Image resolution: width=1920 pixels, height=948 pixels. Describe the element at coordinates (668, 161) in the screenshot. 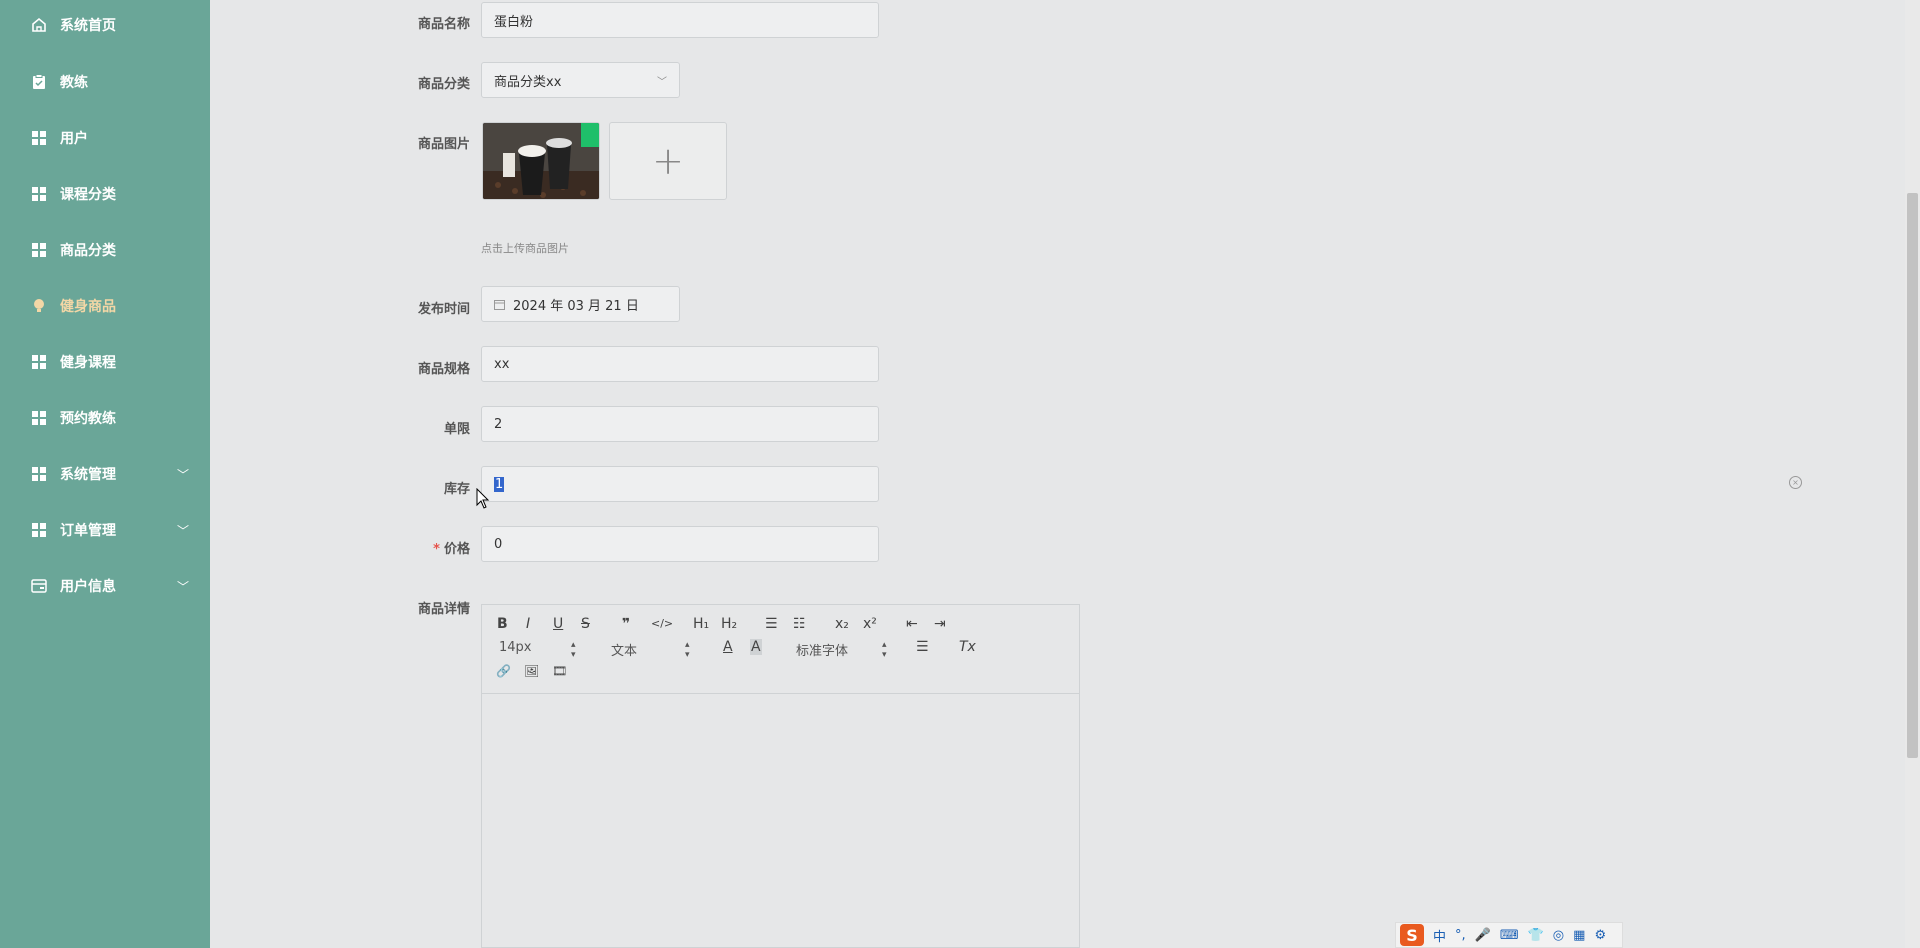

I see `image-upload-button: +` at that location.